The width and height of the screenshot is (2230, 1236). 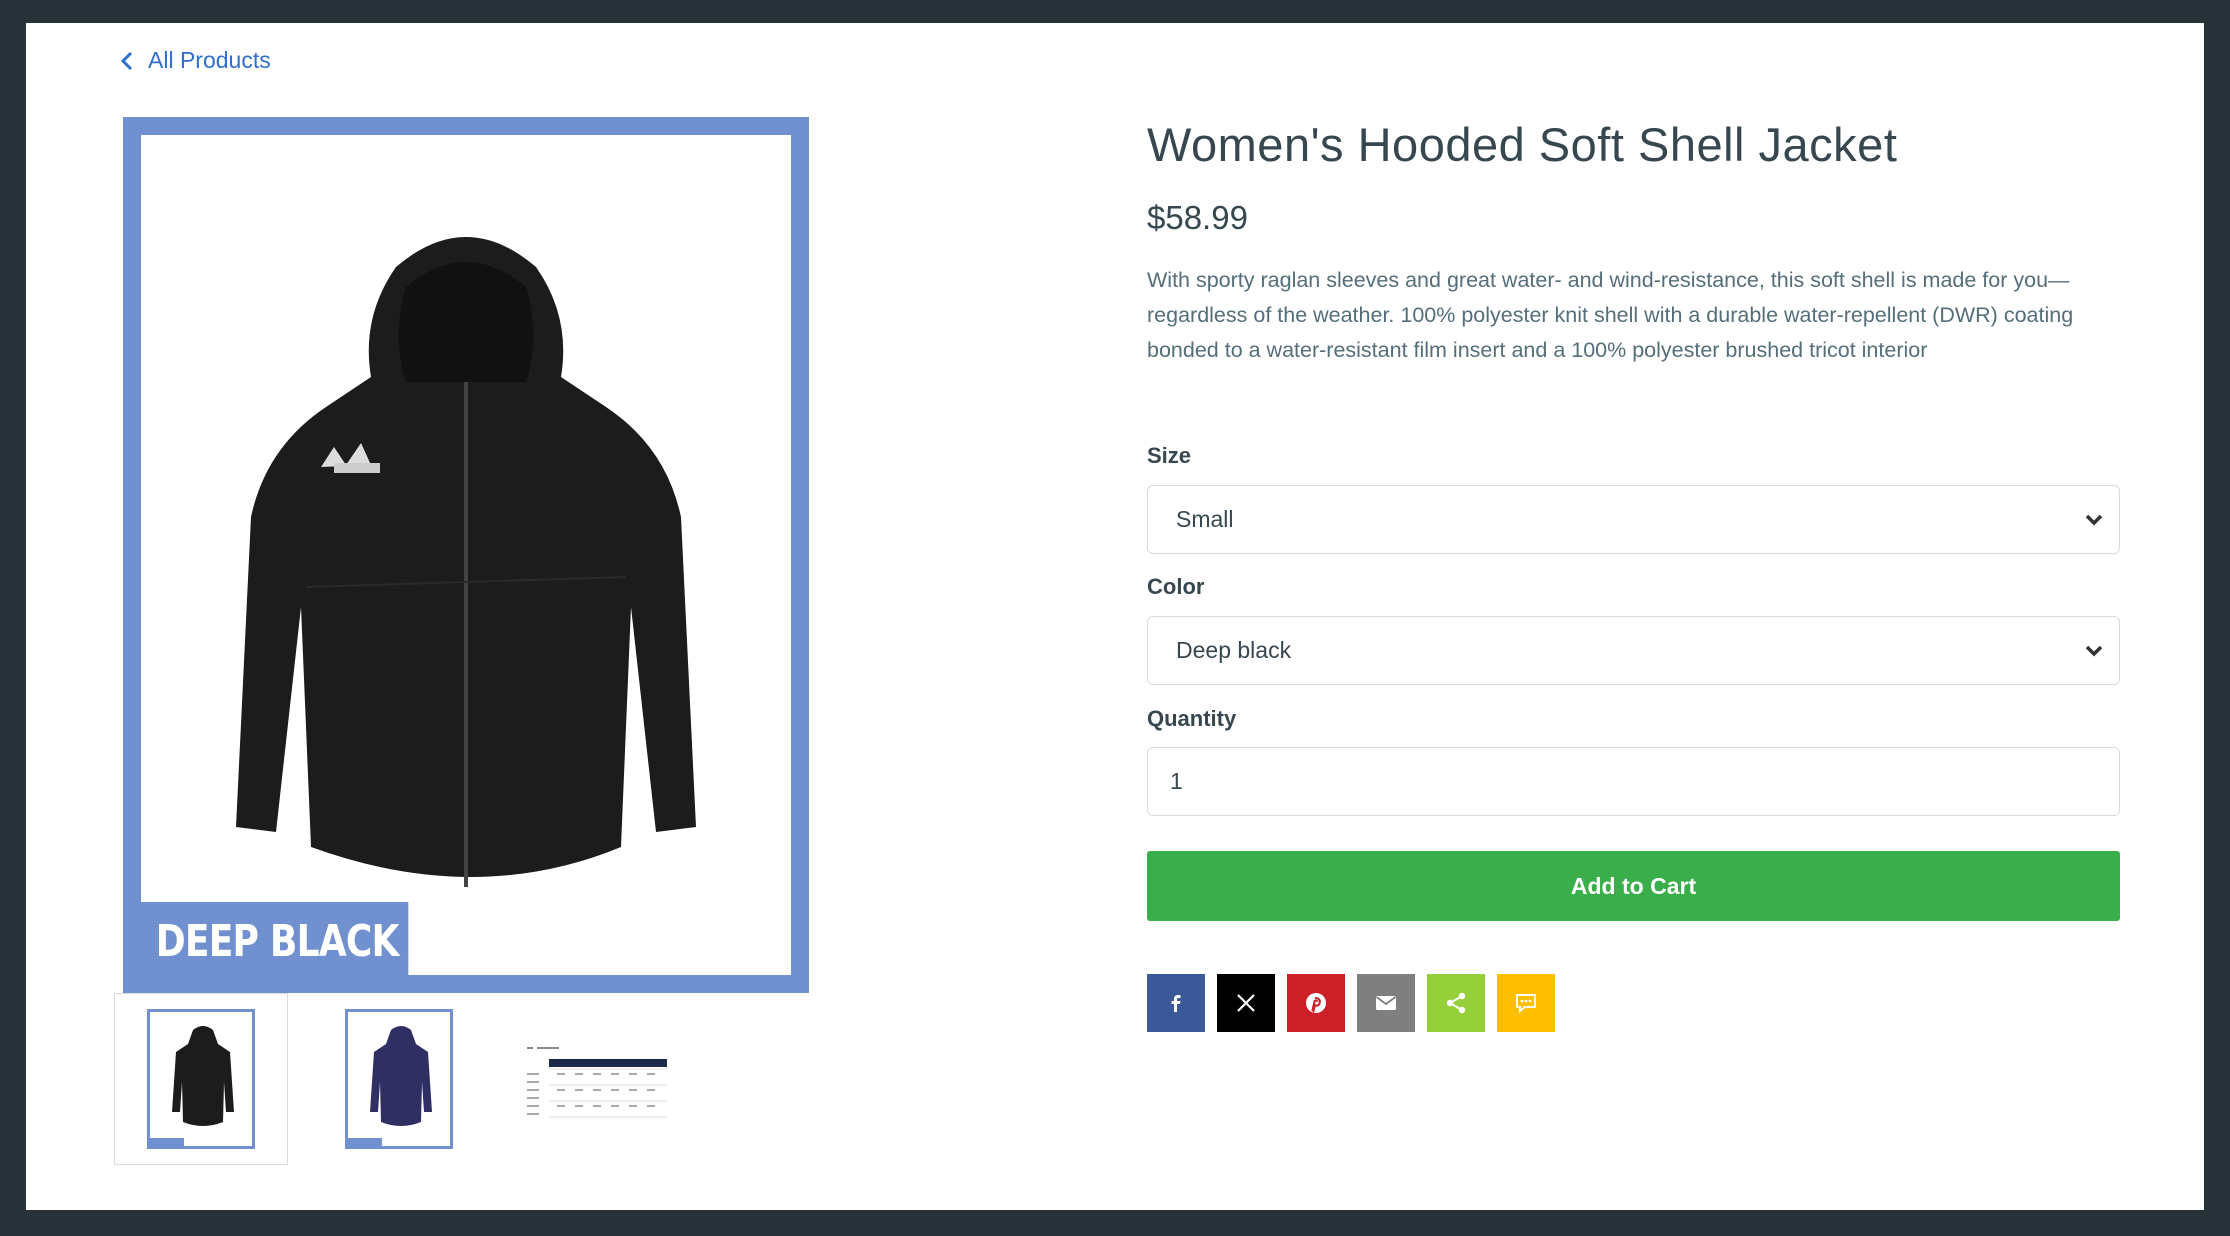 I want to click on quantity-label: Quantity, so click(x=1192, y=718).